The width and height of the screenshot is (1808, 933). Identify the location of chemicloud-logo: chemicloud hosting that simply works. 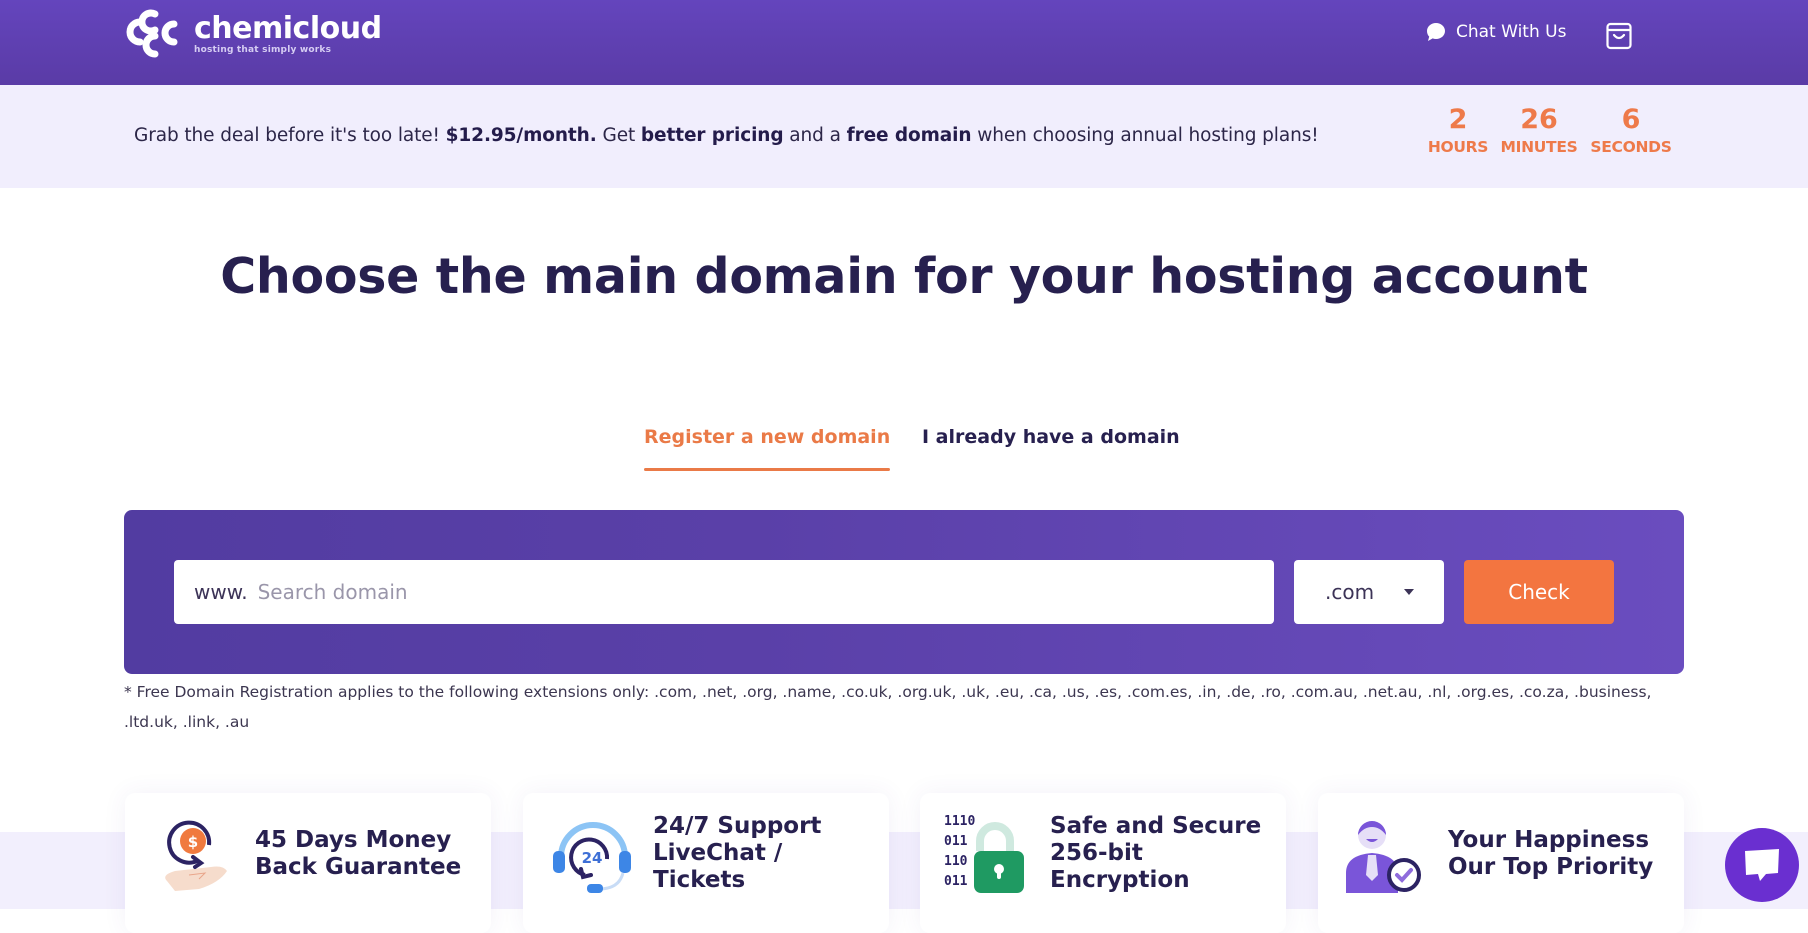
(252, 34).